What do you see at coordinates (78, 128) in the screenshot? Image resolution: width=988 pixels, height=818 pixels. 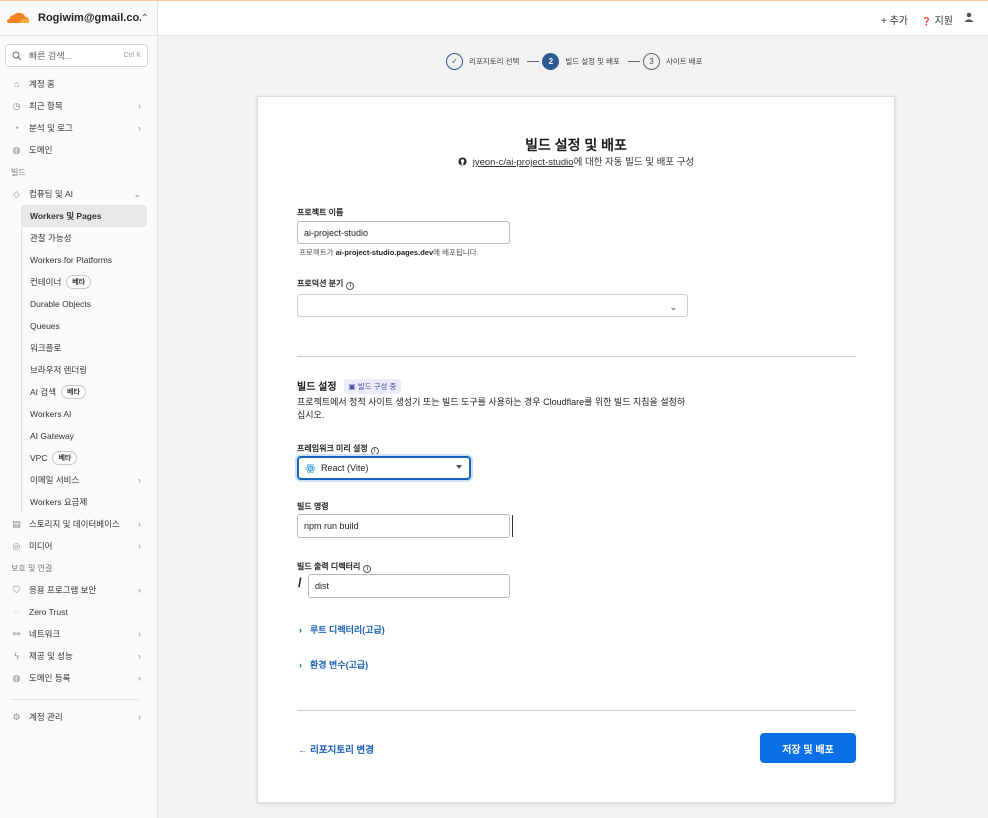 I see `nav-analytics: ◔ 분석 및 로그 ›` at bounding box center [78, 128].